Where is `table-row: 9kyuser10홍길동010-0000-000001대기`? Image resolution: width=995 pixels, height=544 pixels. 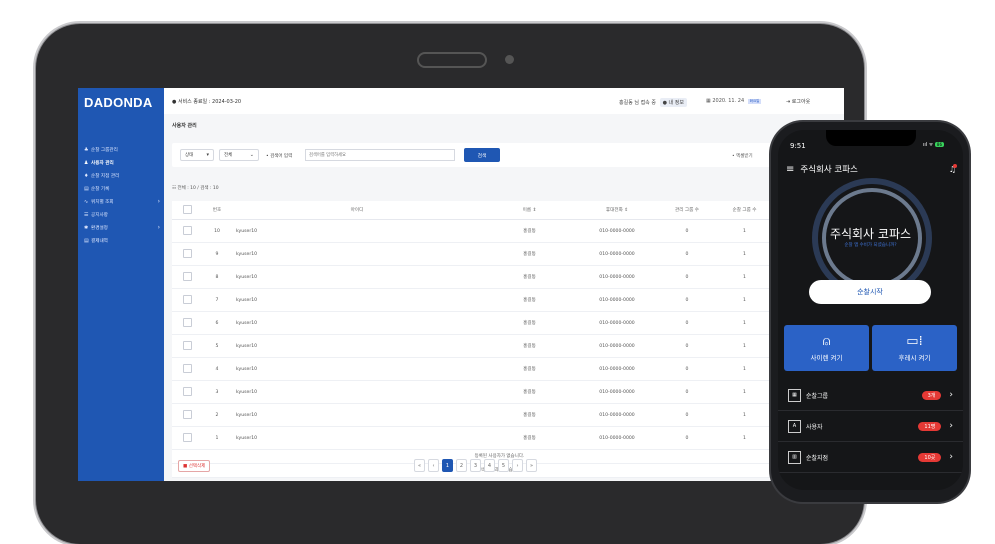 table-row: 9kyuser10홍길동010-0000-000001대기 is located at coordinates (499, 254).